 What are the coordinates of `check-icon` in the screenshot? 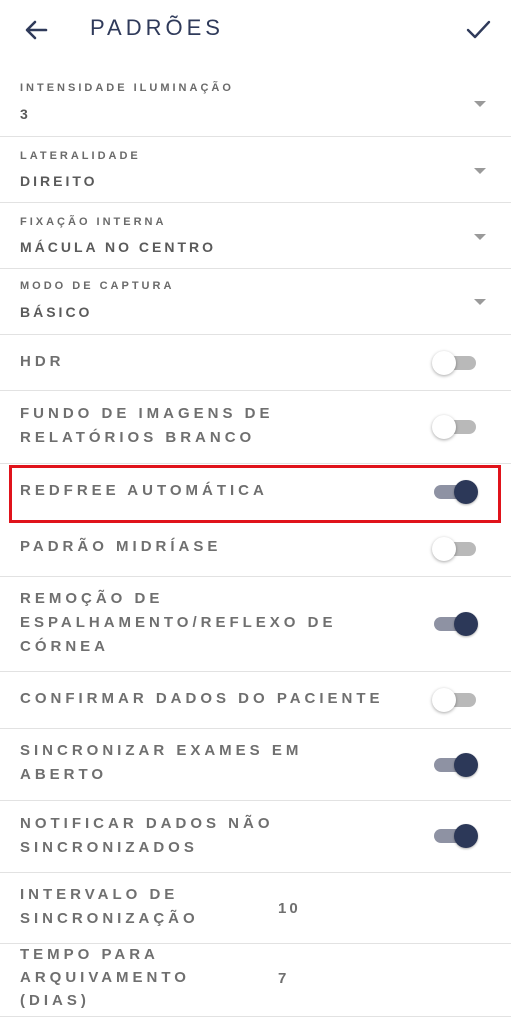 It's located at (478, 29).